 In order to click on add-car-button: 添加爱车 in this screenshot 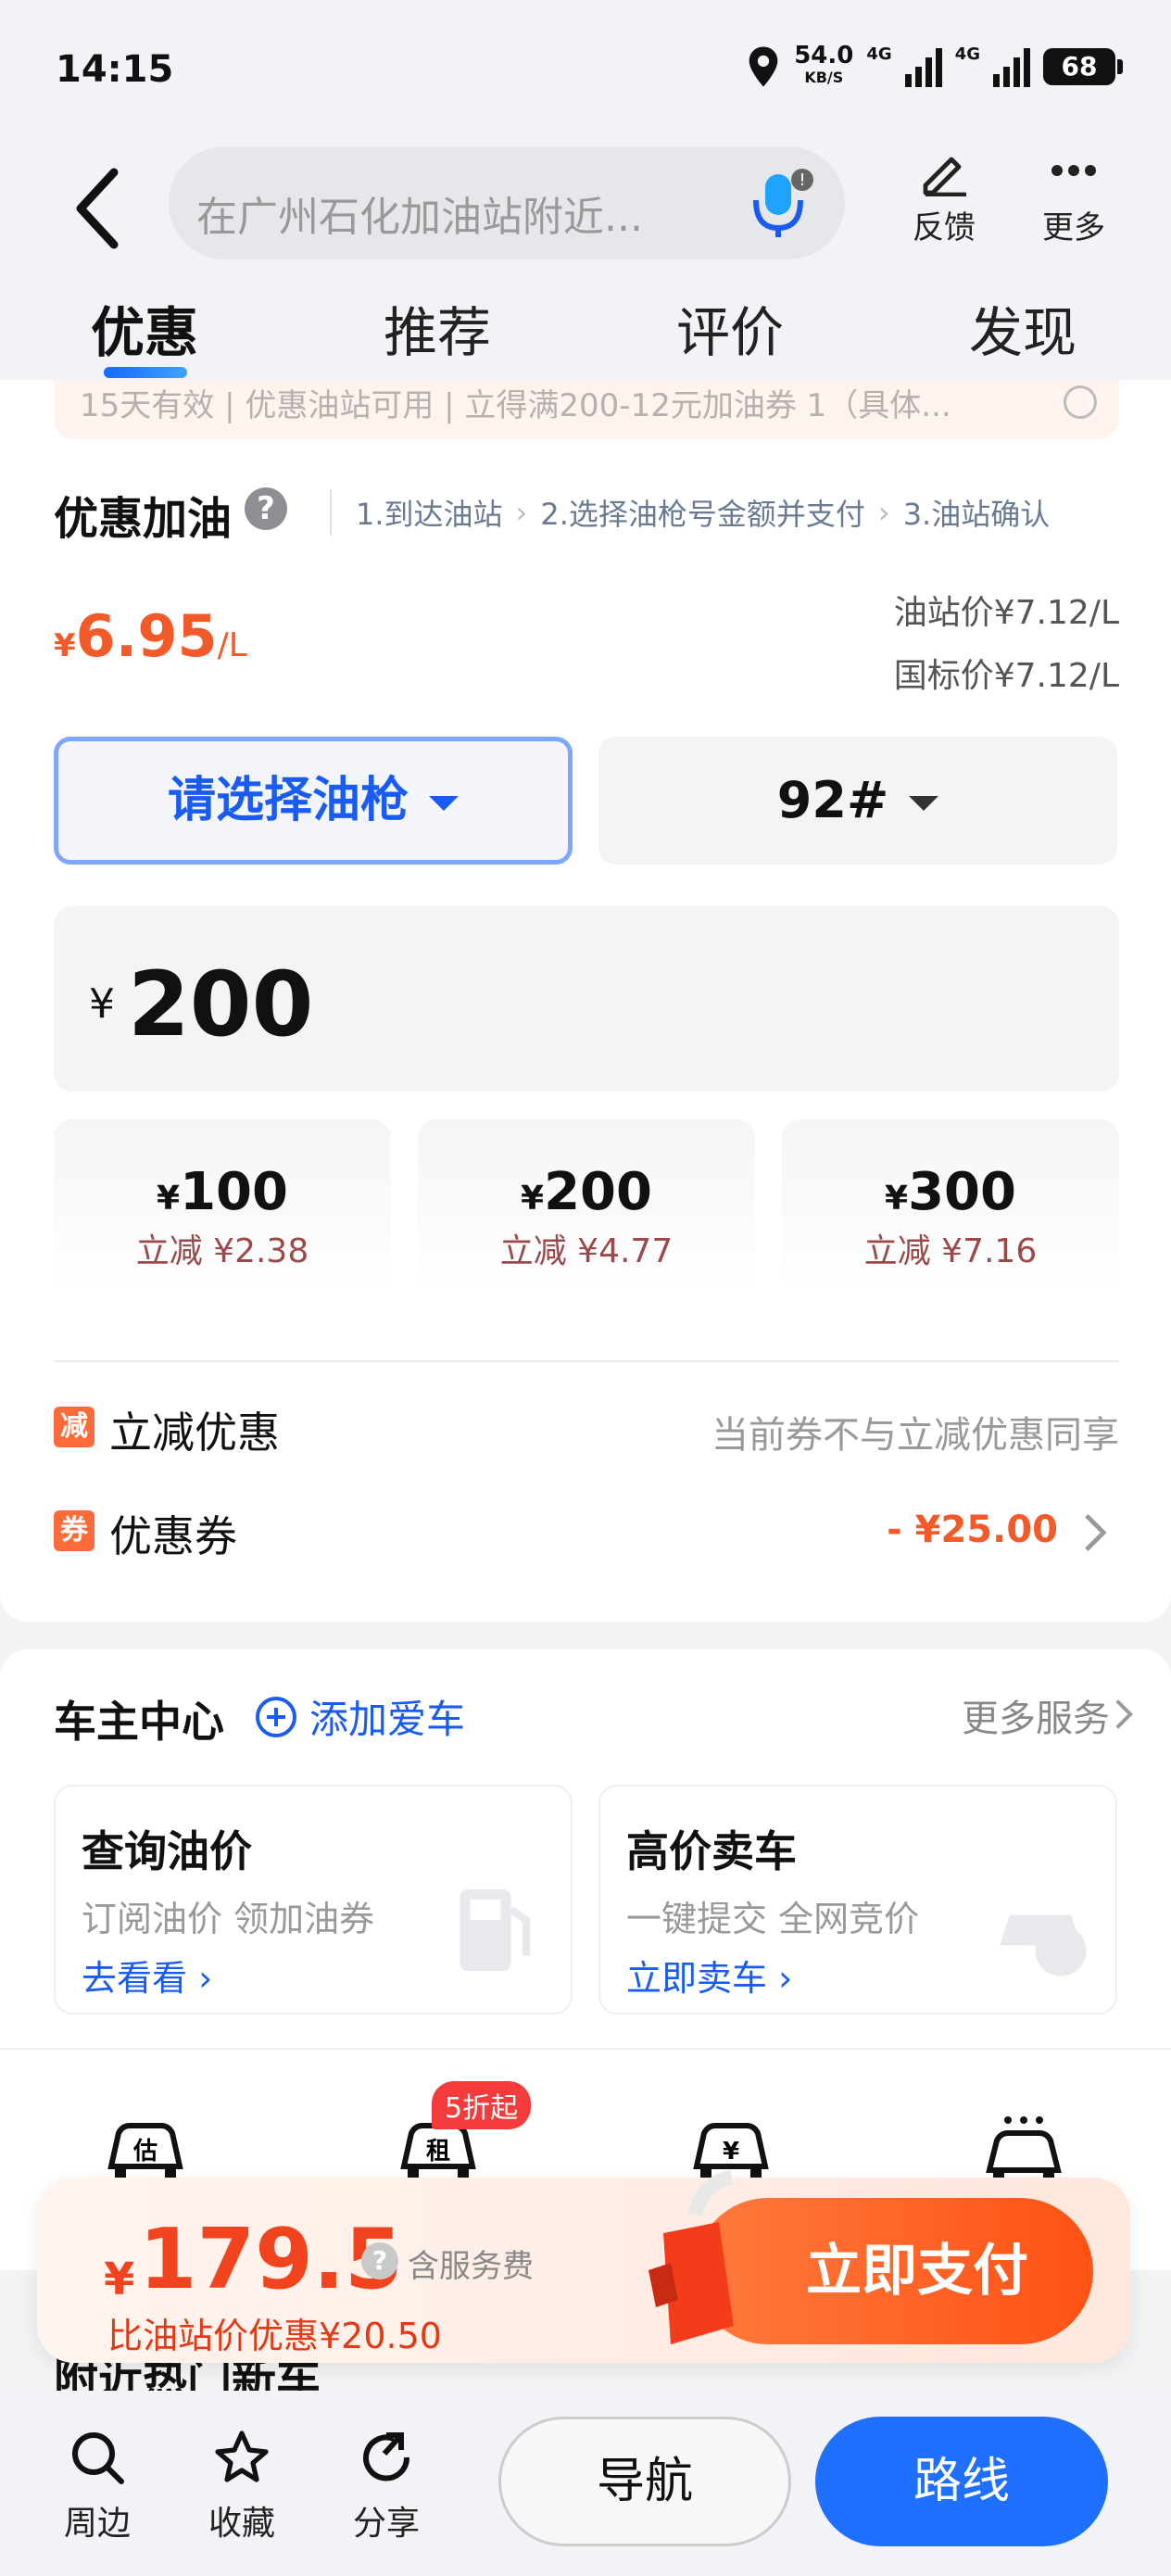, I will do `click(361, 1717)`.